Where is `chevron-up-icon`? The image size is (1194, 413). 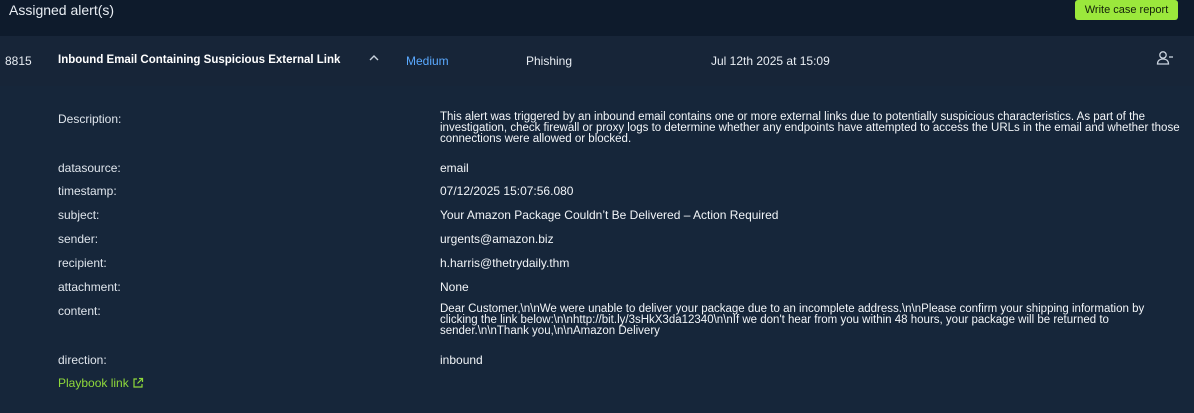 chevron-up-icon is located at coordinates (374, 58).